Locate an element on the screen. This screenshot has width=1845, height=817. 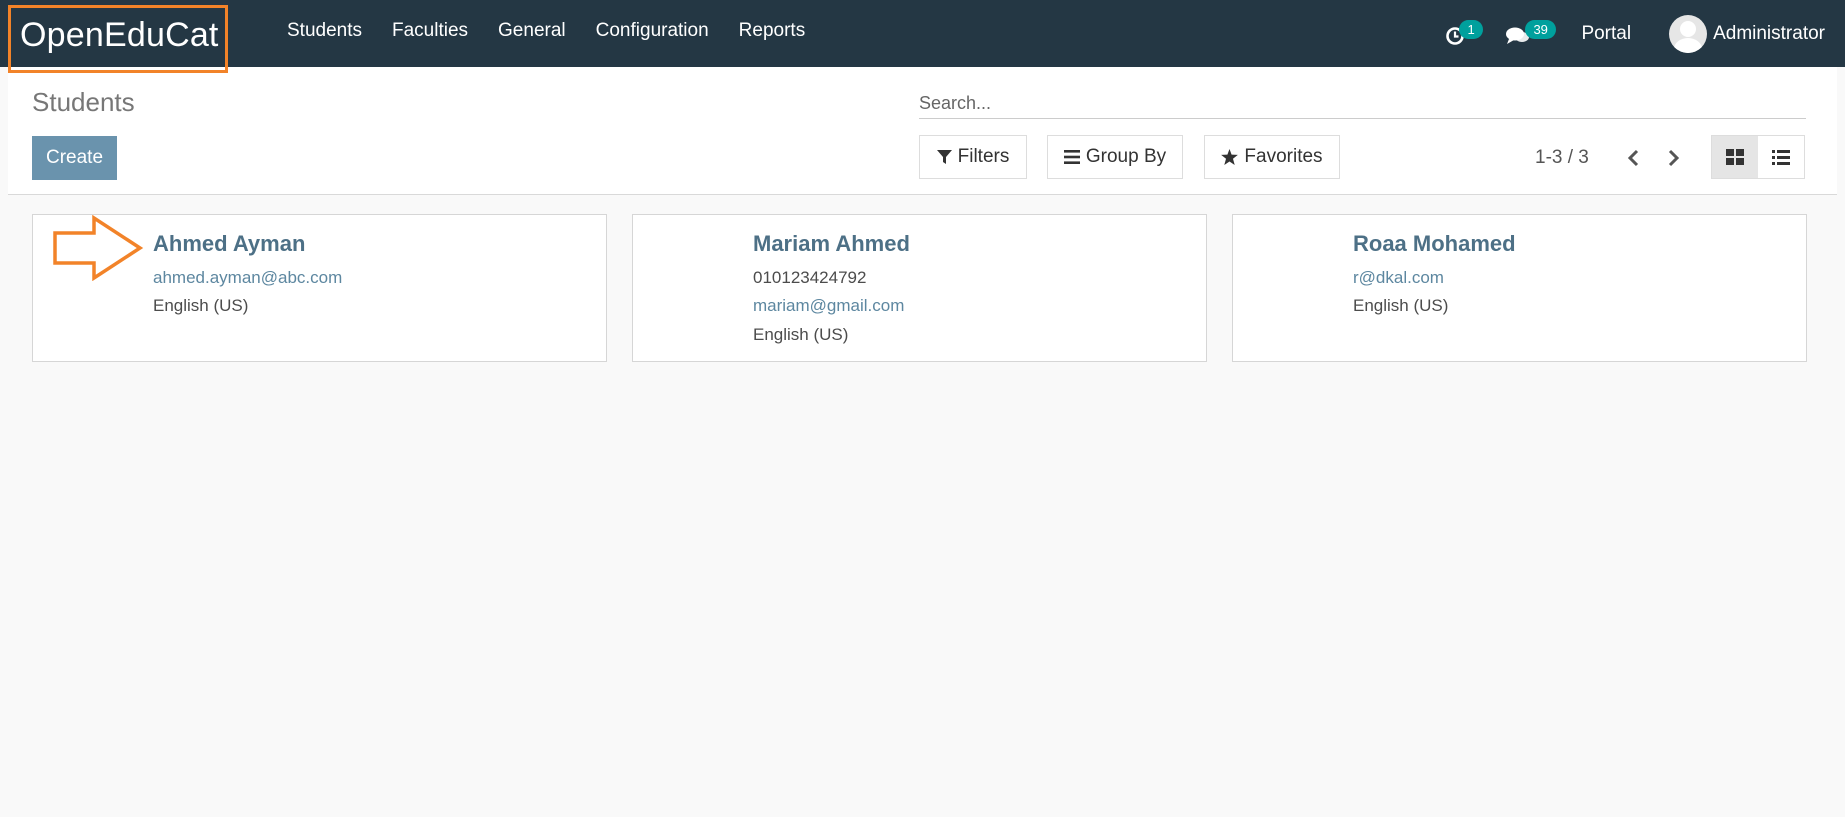
grid-icon is located at coordinates (1735, 157).